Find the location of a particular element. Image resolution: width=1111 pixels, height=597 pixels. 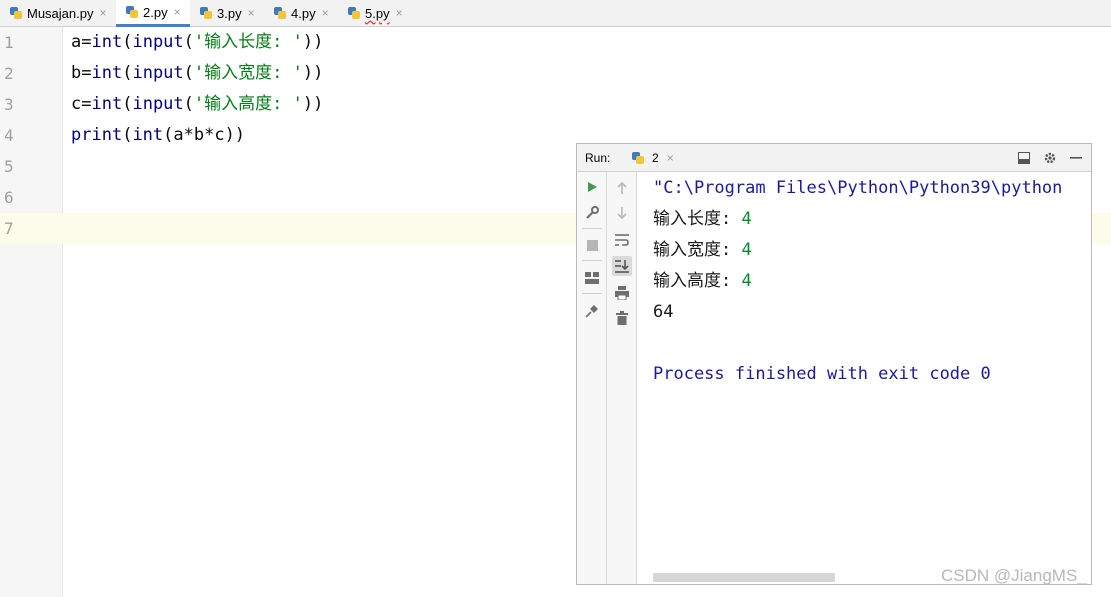

line-number: 5 is located at coordinates (9, 166).